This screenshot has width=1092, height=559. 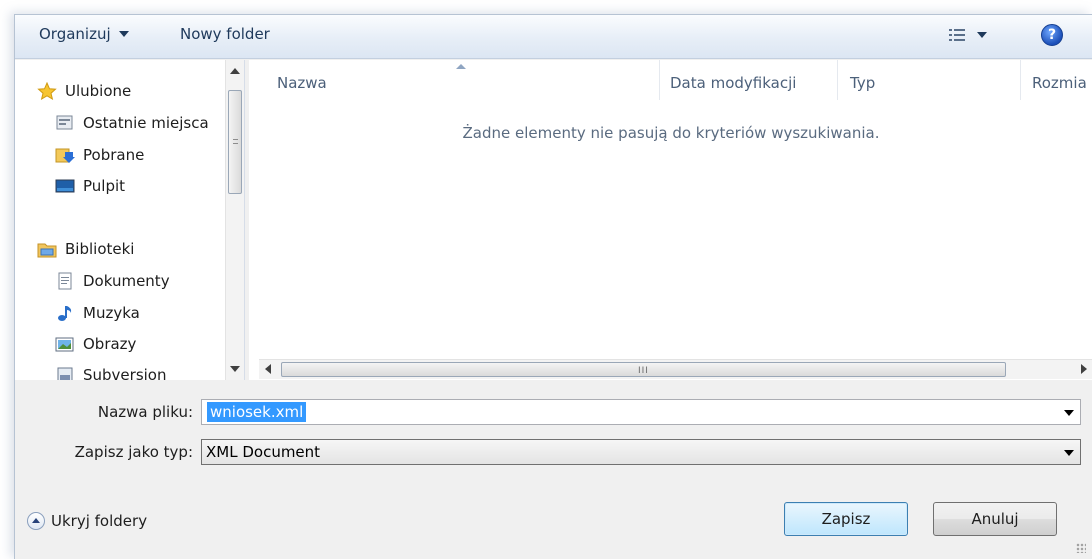 What do you see at coordinates (995, 519) in the screenshot?
I see `cancel-button: Anuluj` at bounding box center [995, 519].